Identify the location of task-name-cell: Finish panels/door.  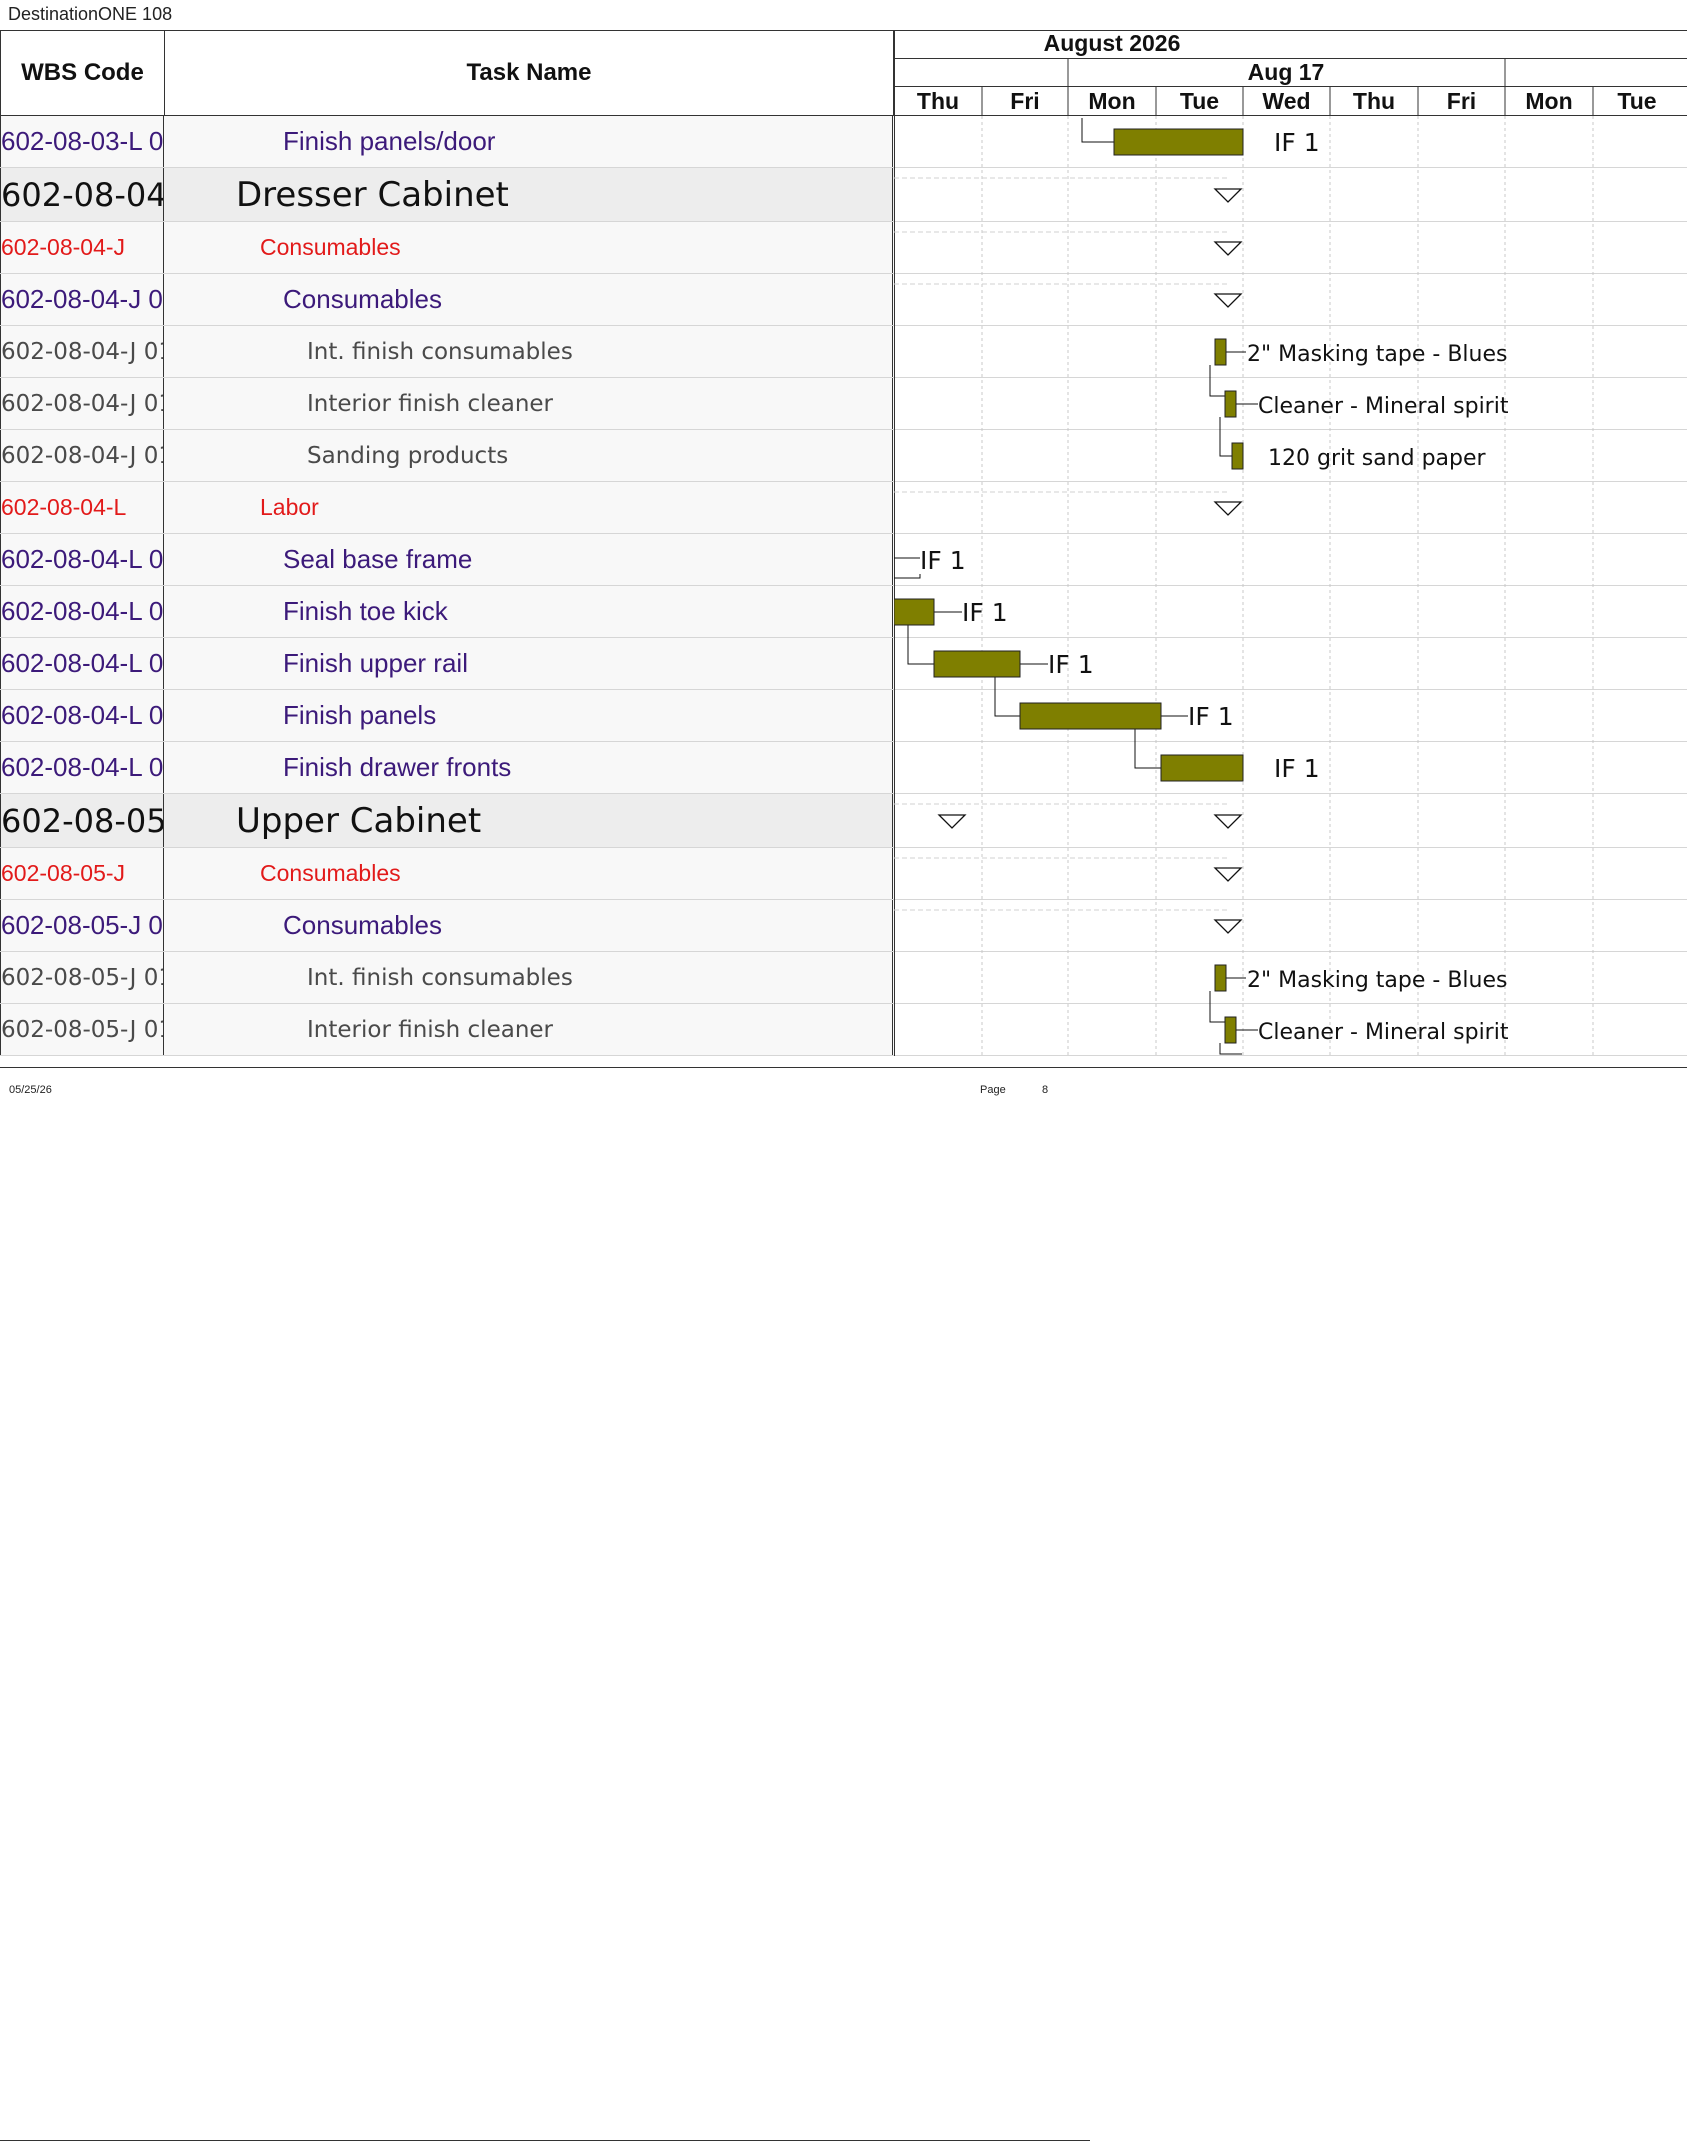
(529, 141).